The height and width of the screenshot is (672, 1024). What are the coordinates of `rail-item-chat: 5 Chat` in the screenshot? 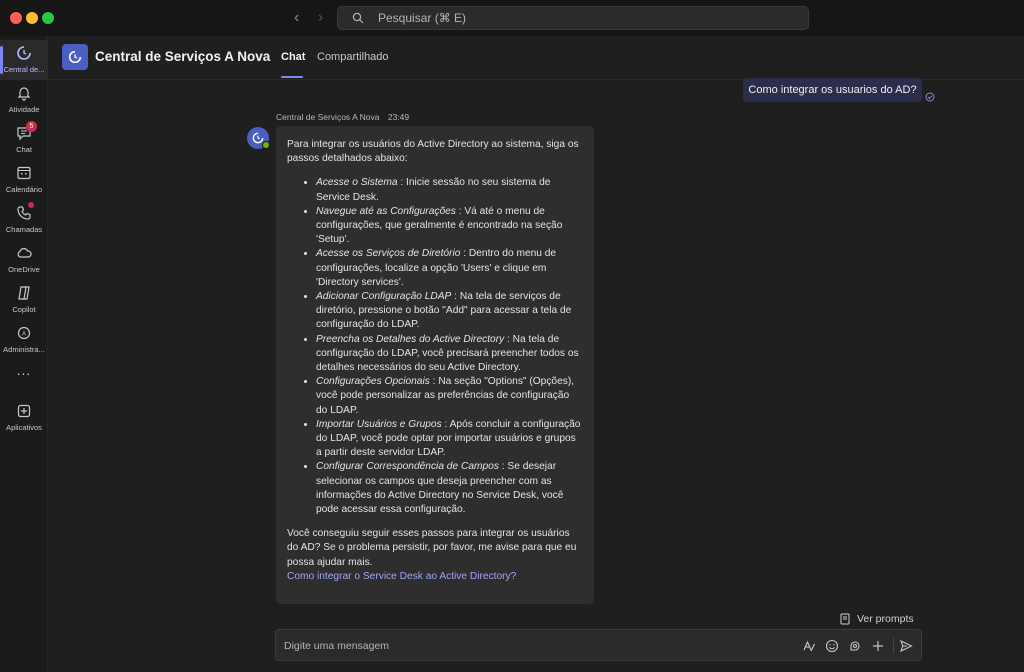 It's located at (24, 140).